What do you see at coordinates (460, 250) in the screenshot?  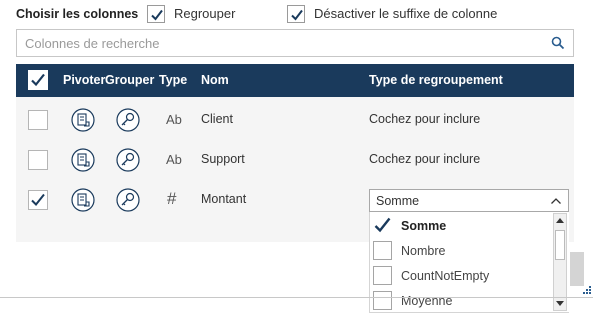 I see `option-count: Nombre` at bounding box center [460, 250].